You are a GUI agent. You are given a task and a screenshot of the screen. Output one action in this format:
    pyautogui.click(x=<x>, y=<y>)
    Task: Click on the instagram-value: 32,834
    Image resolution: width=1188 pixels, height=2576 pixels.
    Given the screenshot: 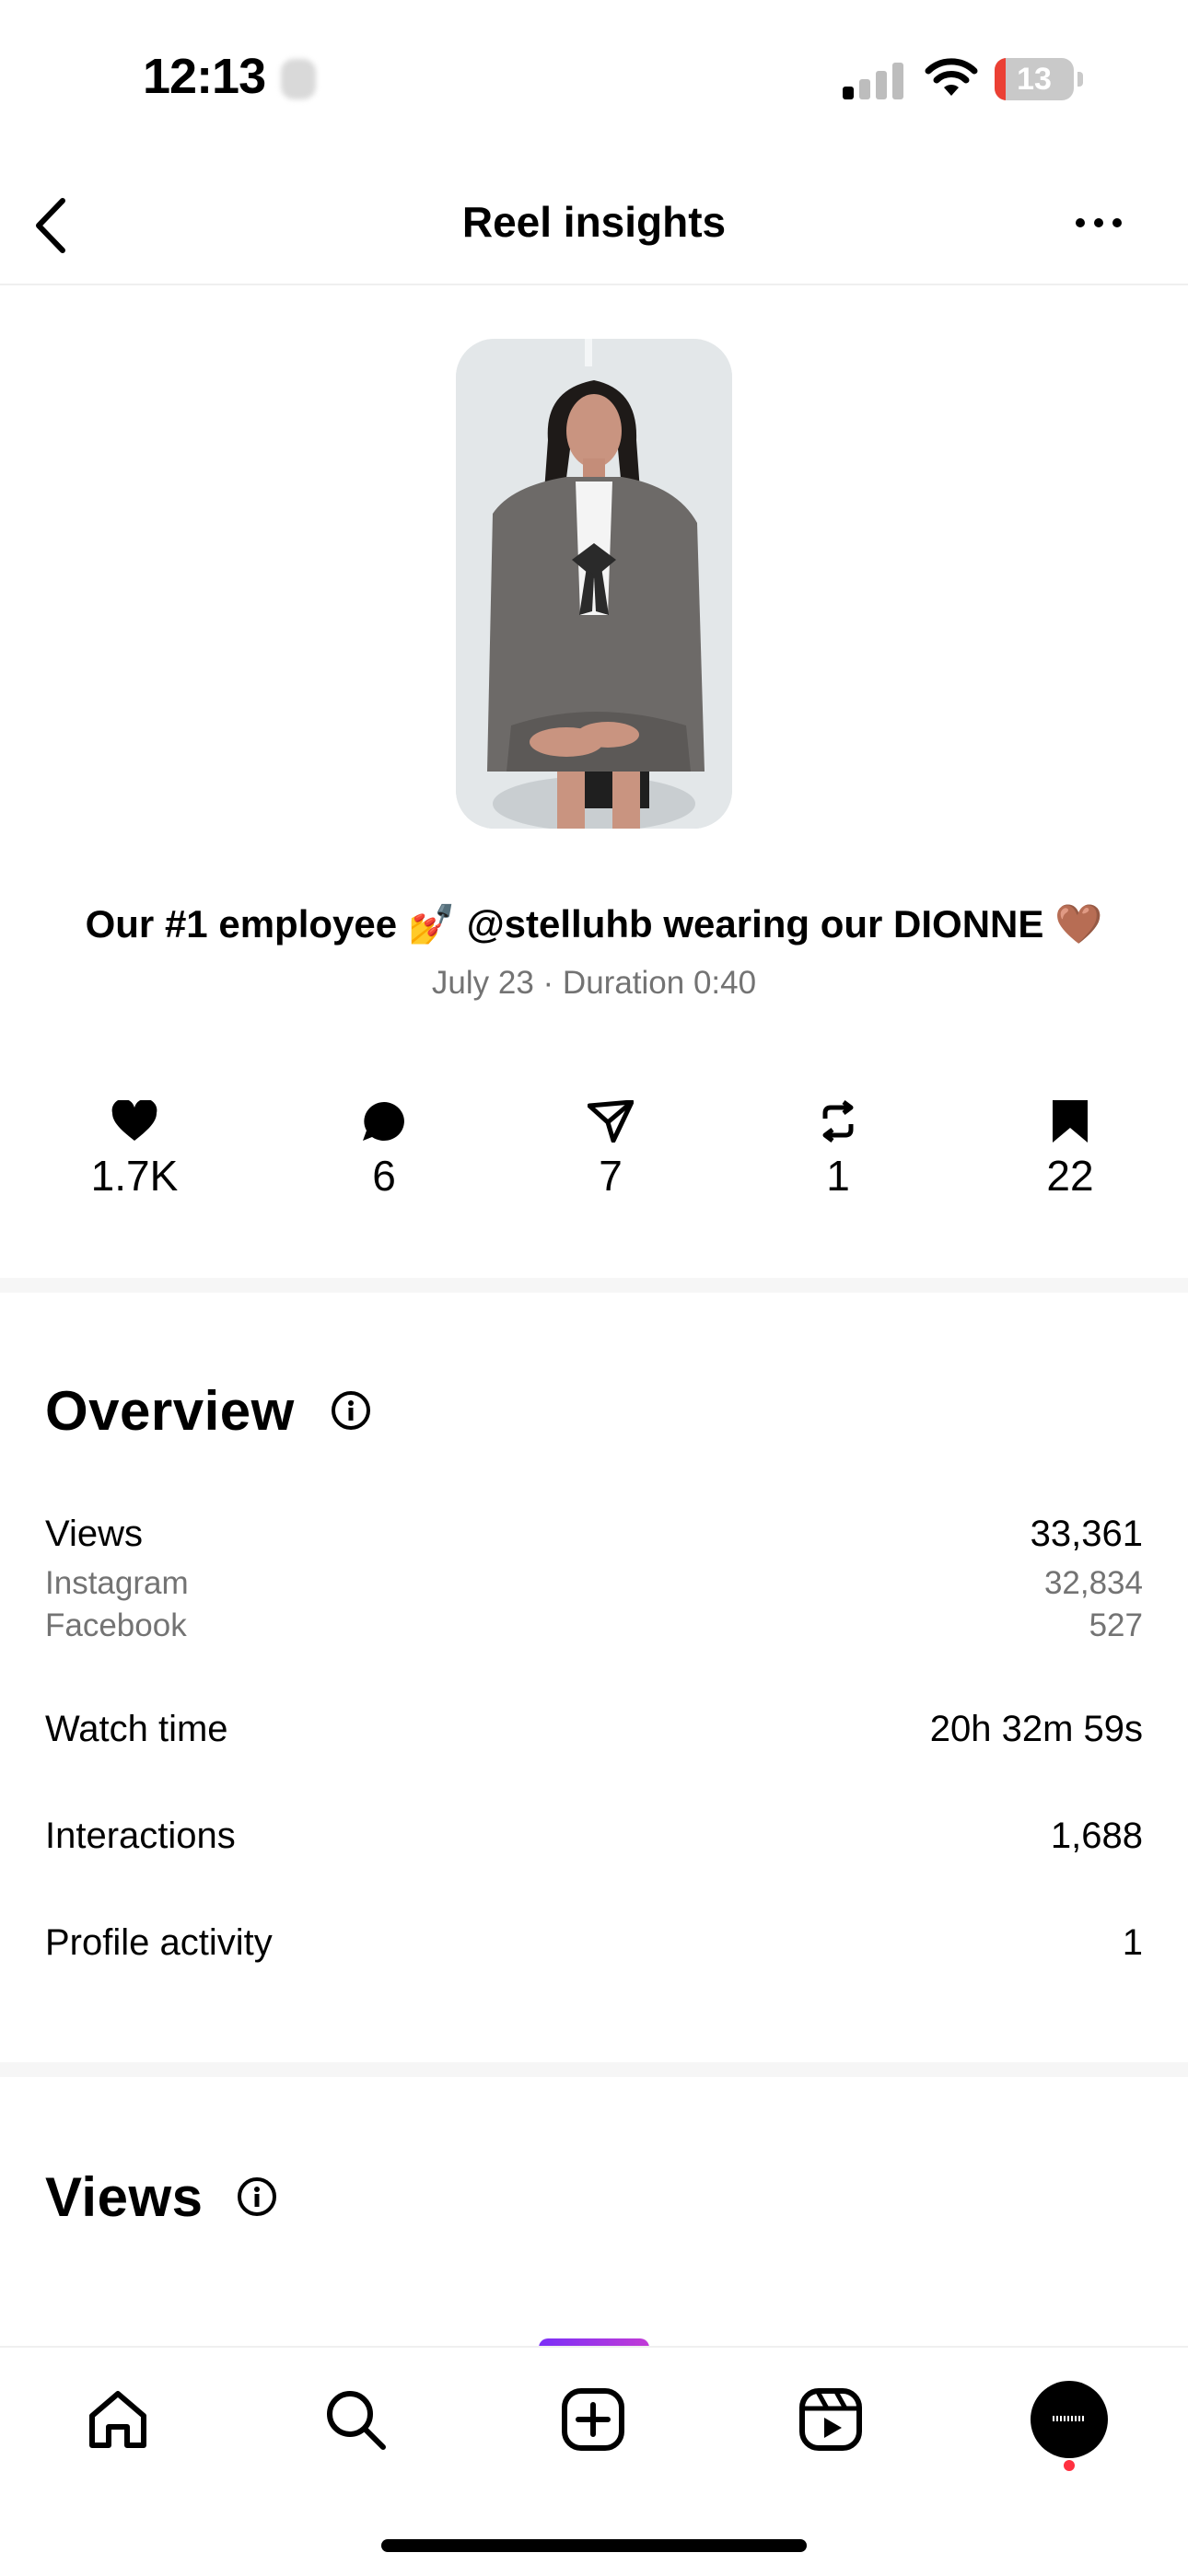 What is the action you would take?
    pyautogui.click(x=1093, y=1583)
    